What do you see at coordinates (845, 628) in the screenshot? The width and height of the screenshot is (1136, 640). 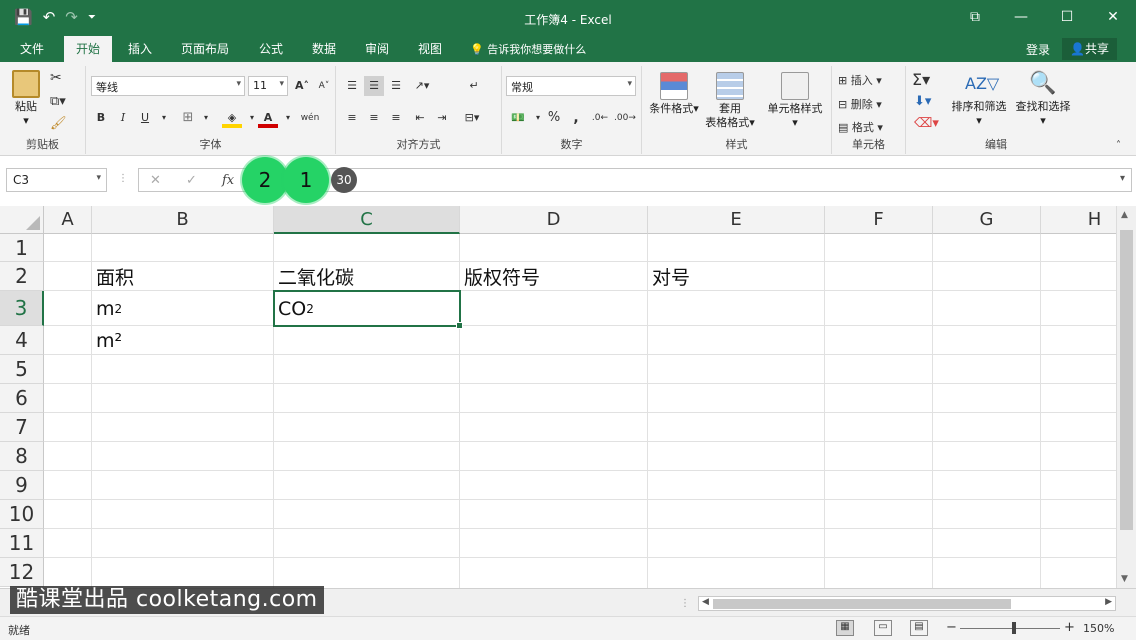 I see `normal-view-icon: ▦` at bounding box center [845, 628].